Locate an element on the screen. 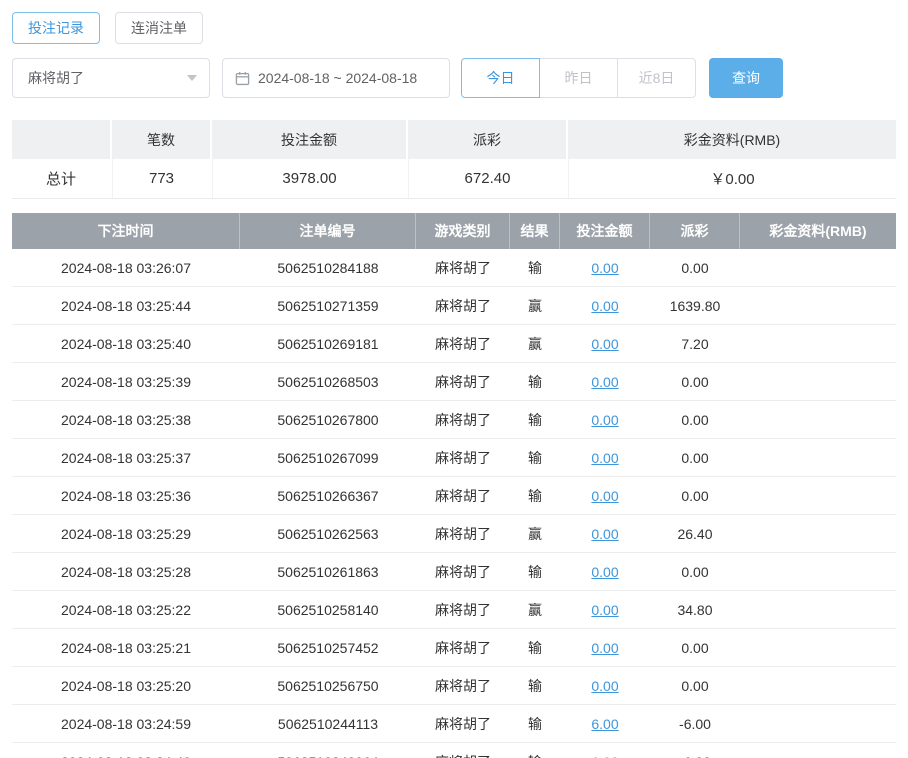 This screenshot has width=908, height=758. header-cell-time: 下注时间 is located at coordinates (126, 231).